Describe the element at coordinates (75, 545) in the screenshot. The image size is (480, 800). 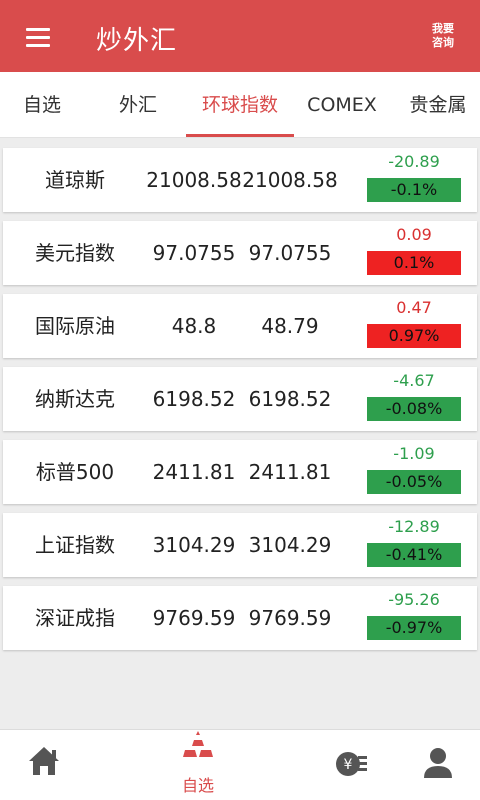
I see `row-name: 上证指数` at that location.